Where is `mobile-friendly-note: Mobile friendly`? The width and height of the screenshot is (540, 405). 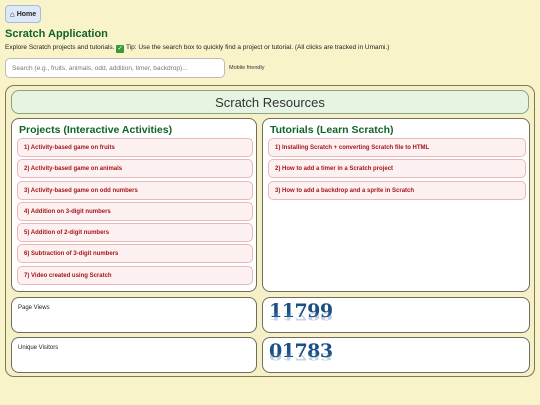 mobile-friendly-note: Mobile friendly is located at coordinates (247, 68).